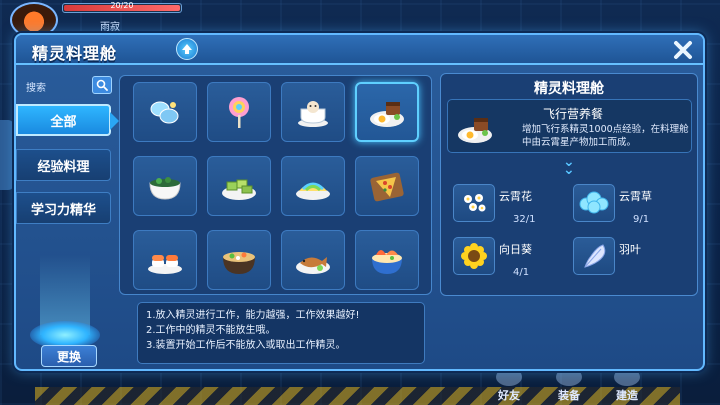  Describe the element at coordinates (515, 249) in the screenshot. I see `material-name: 向日葵` at that location.